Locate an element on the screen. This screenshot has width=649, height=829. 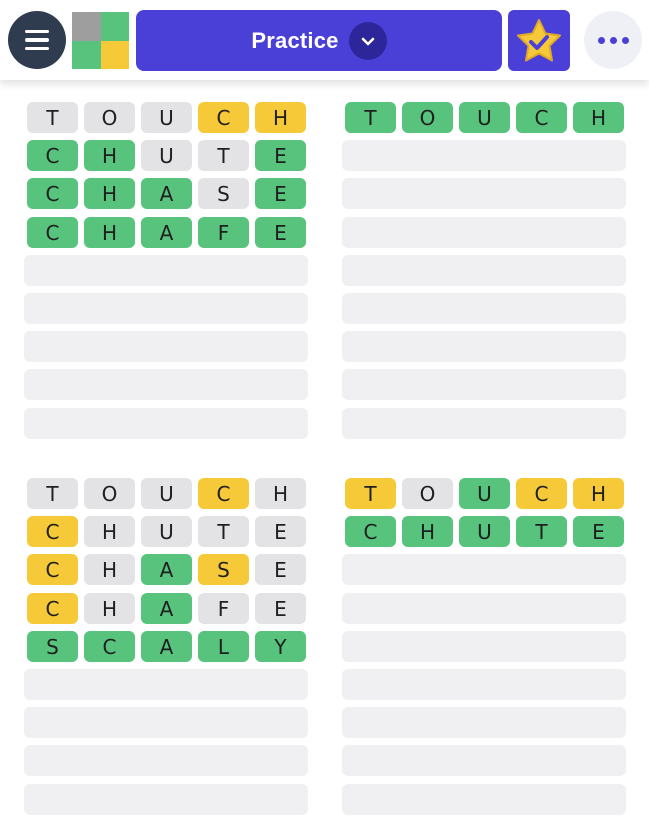
chevron-down-icon is located at coordinates (367, 40).